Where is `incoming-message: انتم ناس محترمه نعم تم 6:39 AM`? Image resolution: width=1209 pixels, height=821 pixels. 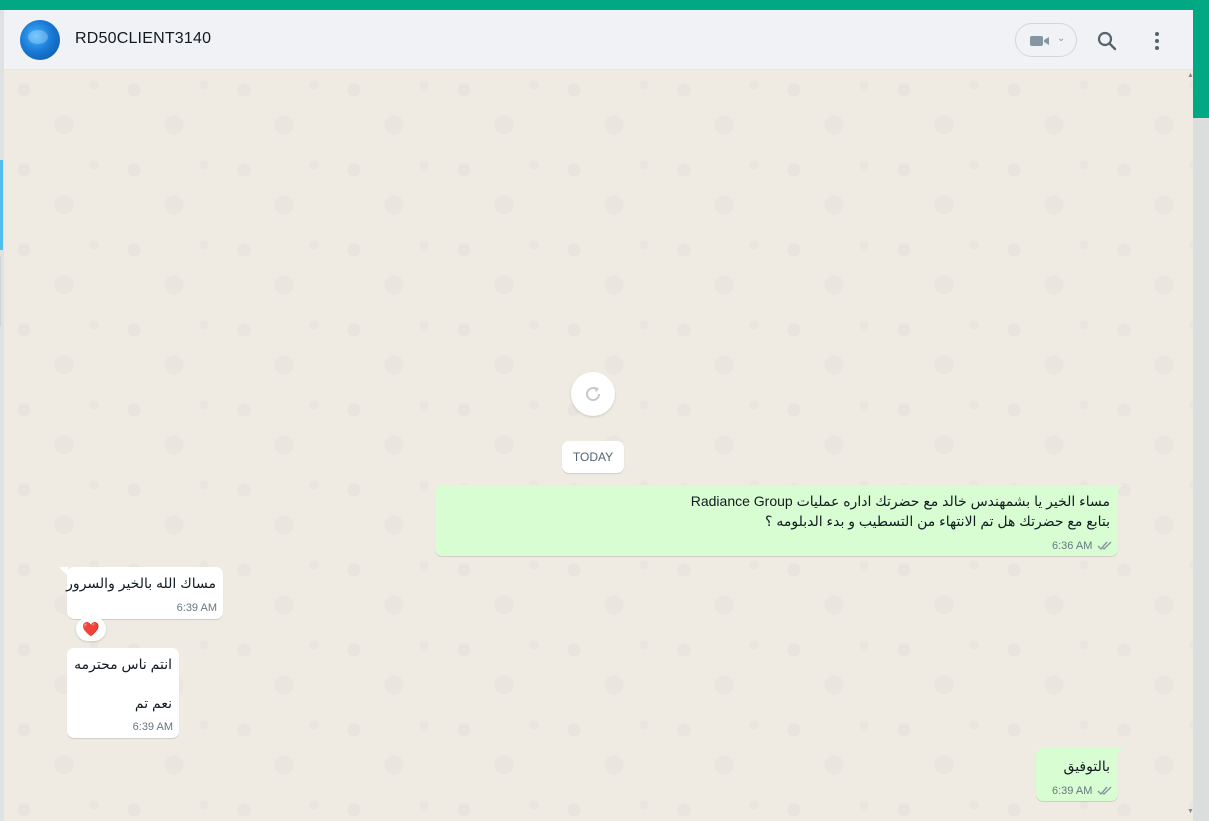
incoming-message: انتم ناس محترمه نعم تم 6:39 AM is located at coordinates (123, 693).